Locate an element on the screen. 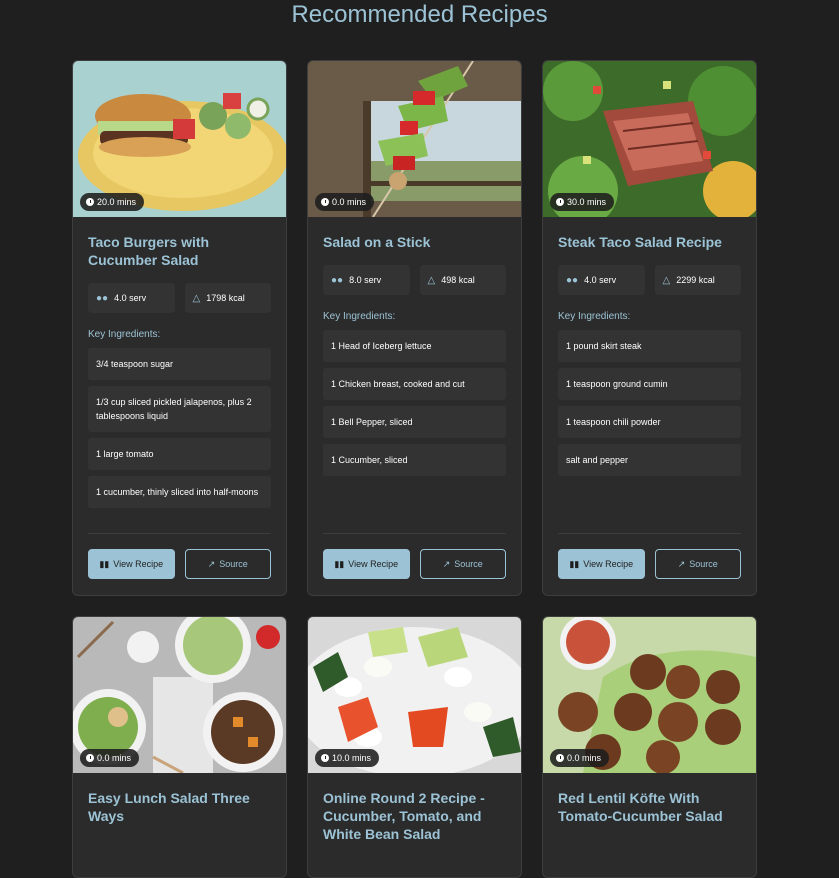  recipe-title: Taco Burgers with Cucumber Salad is located at coordinates (149, 251).